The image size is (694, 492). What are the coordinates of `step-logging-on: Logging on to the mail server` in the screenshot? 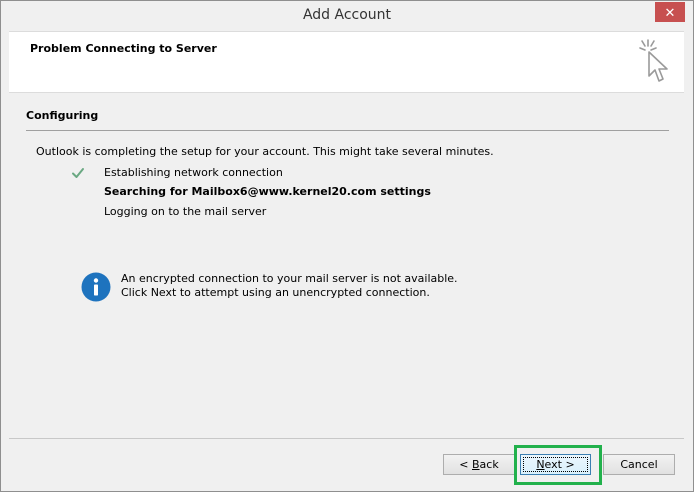 It's located at (185, 211).